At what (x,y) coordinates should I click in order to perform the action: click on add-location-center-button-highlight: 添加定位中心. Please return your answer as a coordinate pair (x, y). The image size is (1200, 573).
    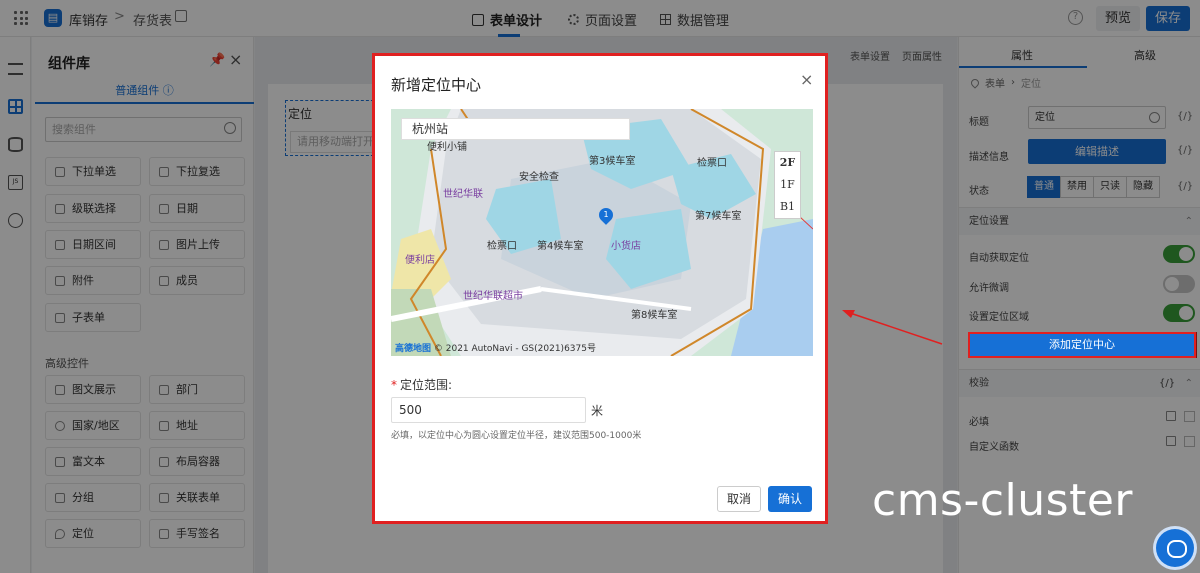
    Looking at the image, I should click on (1082, 345).